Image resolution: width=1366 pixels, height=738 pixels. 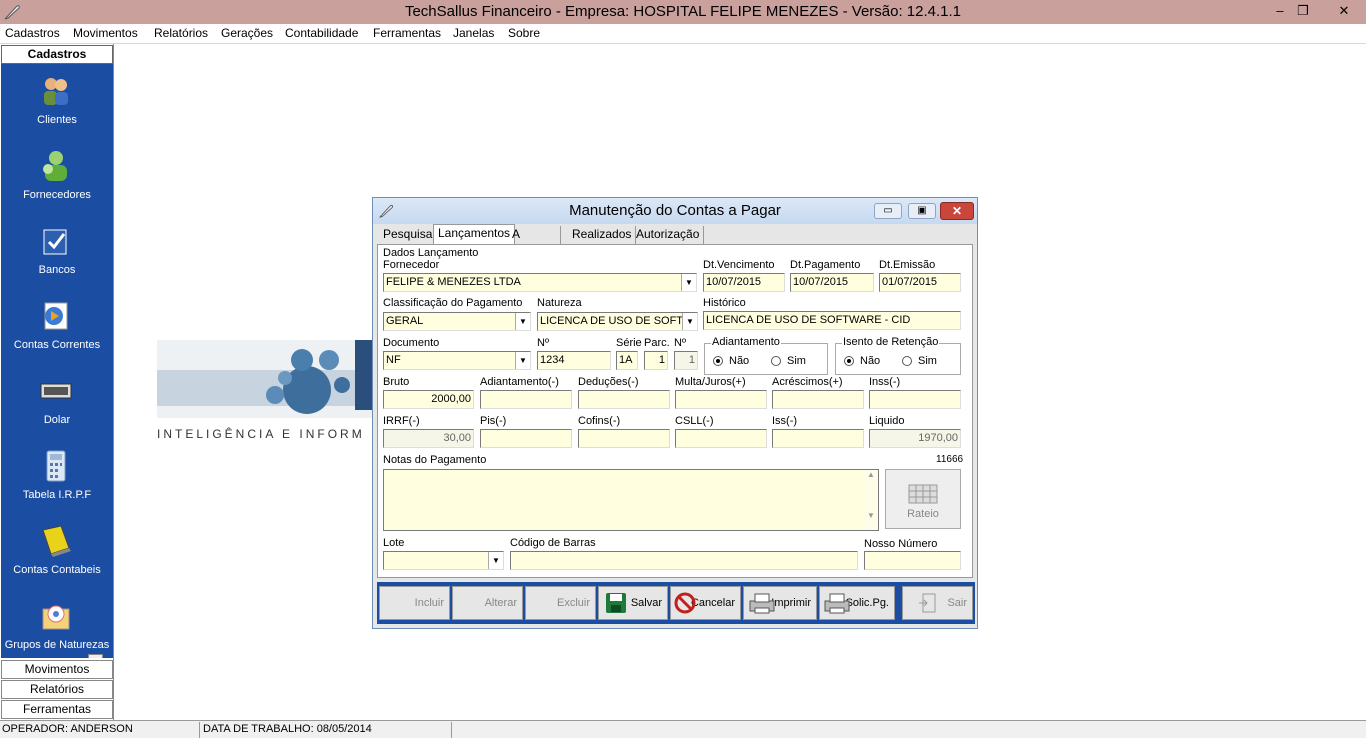 What do you see at coordinates (887, 421) in the screenshot?
I see `liquido-label: Liquido` at bounding box center [887, 421].